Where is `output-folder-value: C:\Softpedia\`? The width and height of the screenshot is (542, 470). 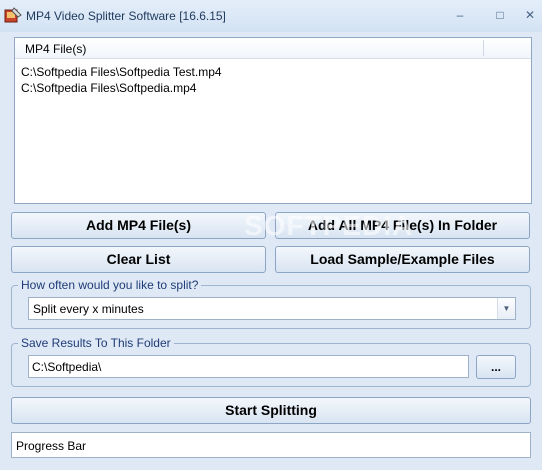
output-folder-value: C:\Softpedia\ is located at coordinates (67, 367).